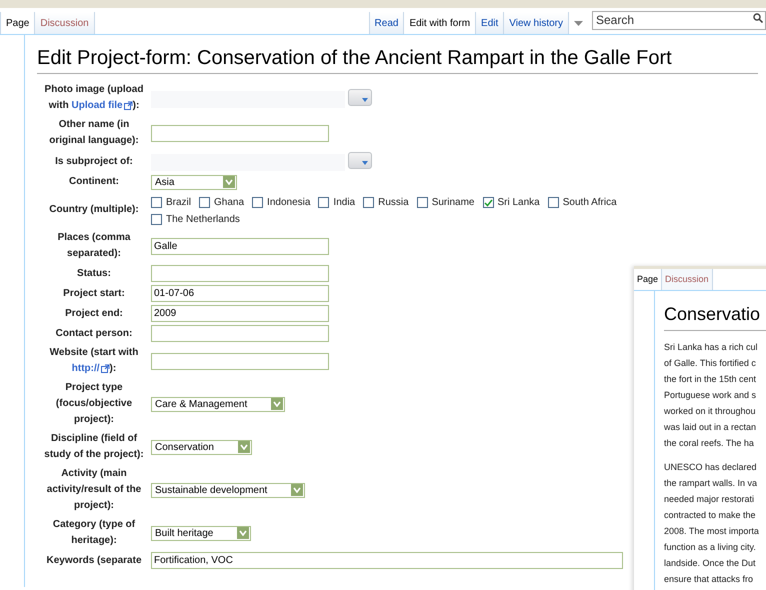 The width and height of the screenshot is (766, 590). What do you see at coordinates (218, 404) in the screenshot?
I see `select-field: Care & Management` at bounding box center [218, 404].